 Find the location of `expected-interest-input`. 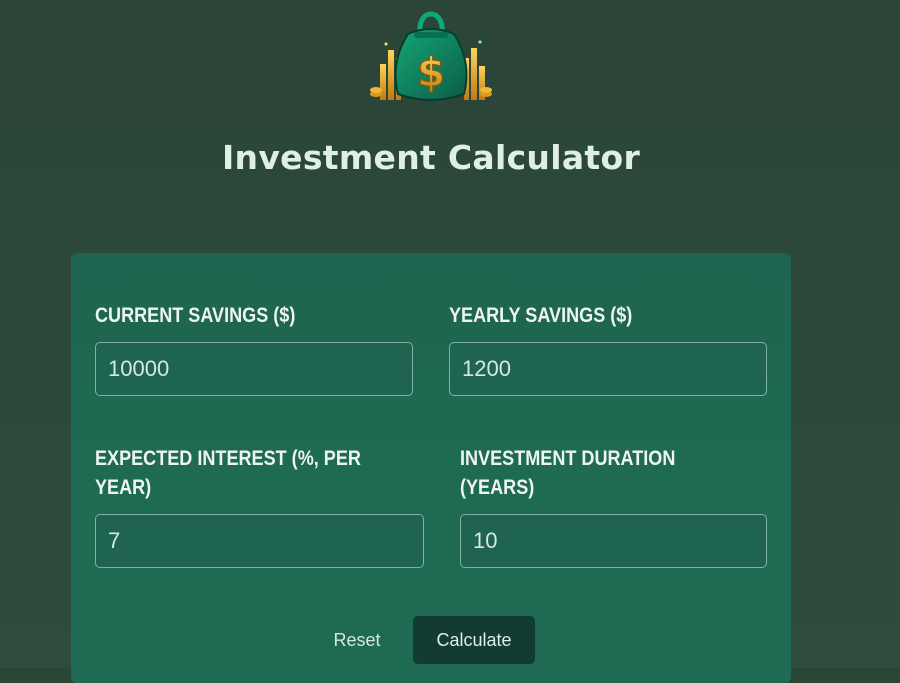

expected-interest-input is located at coordinates (259, 541).